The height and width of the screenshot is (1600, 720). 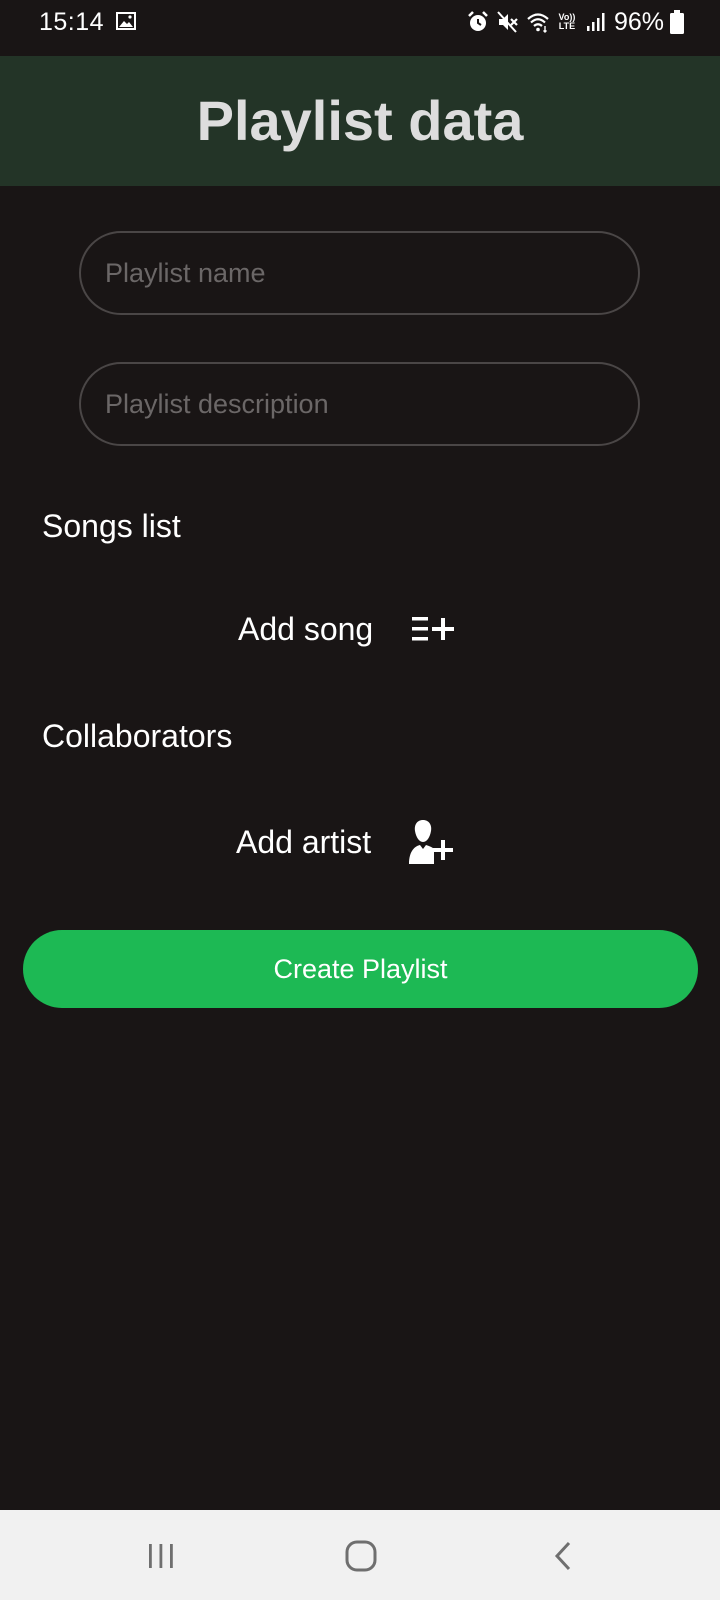 I want to click on recents-icon, so click(x=161, y=1556).